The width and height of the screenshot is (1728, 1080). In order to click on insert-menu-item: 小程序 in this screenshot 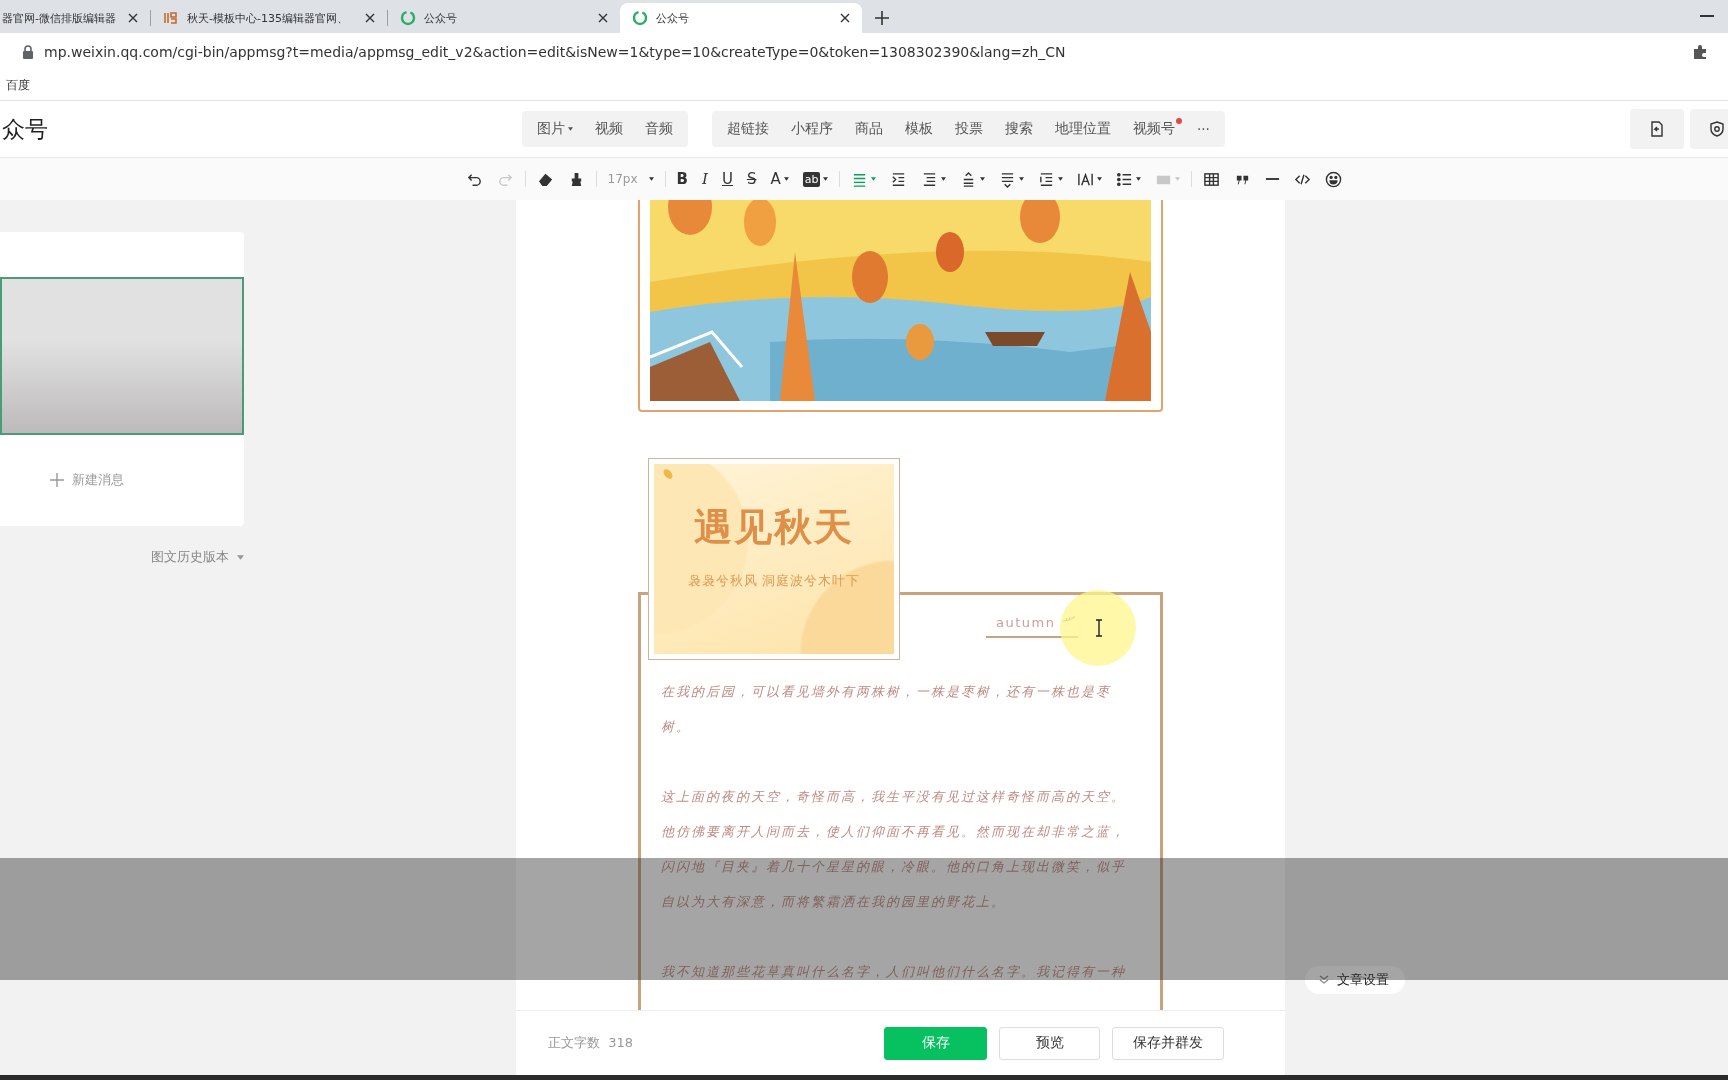, I will do `click(812, 129)`.